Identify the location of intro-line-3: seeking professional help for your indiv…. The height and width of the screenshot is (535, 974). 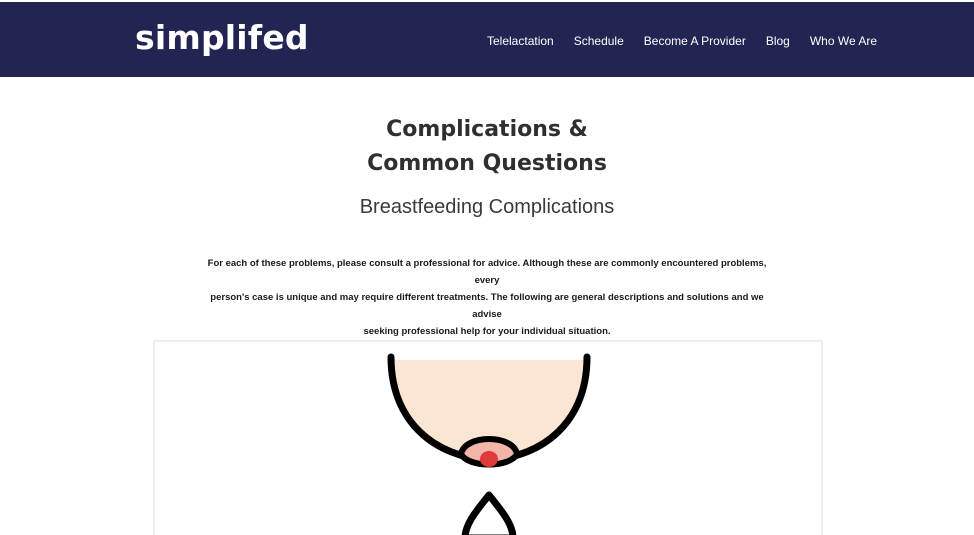
(487, 331).